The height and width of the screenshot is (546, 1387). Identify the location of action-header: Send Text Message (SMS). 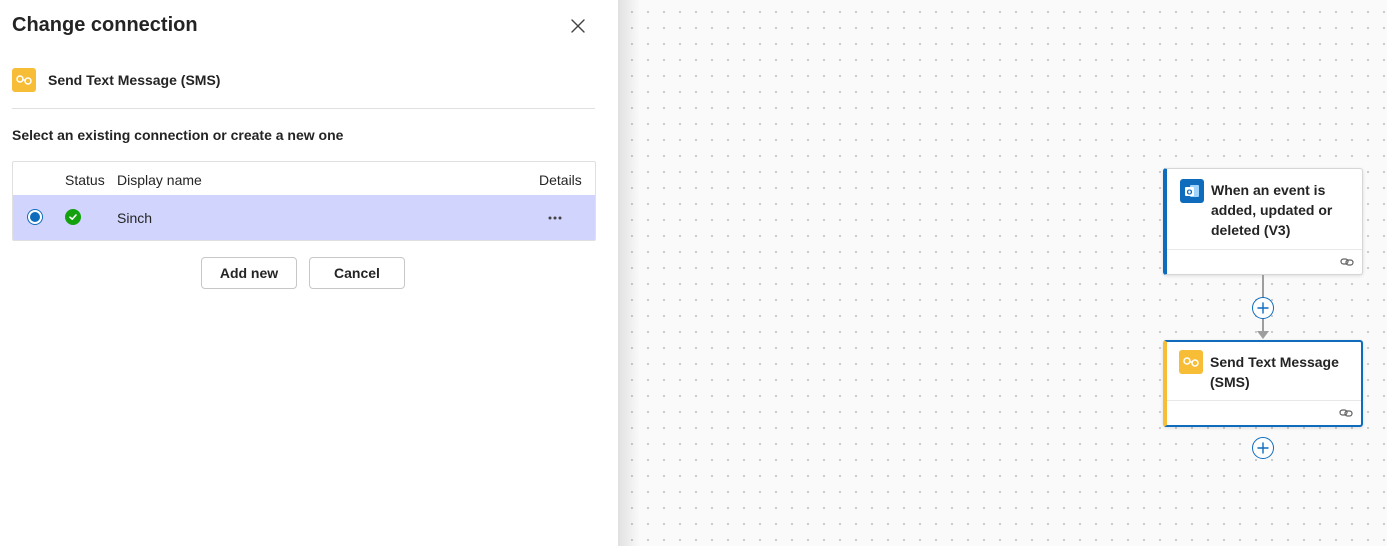
(116, 80).